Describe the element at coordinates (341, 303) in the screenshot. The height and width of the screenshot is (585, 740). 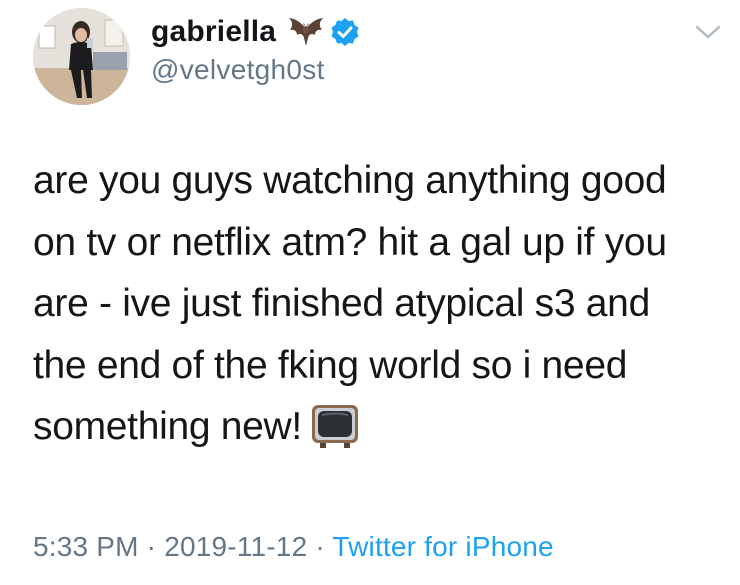
I see `tweet-text-line: are - ive just finished atypical s3 and` at that location.